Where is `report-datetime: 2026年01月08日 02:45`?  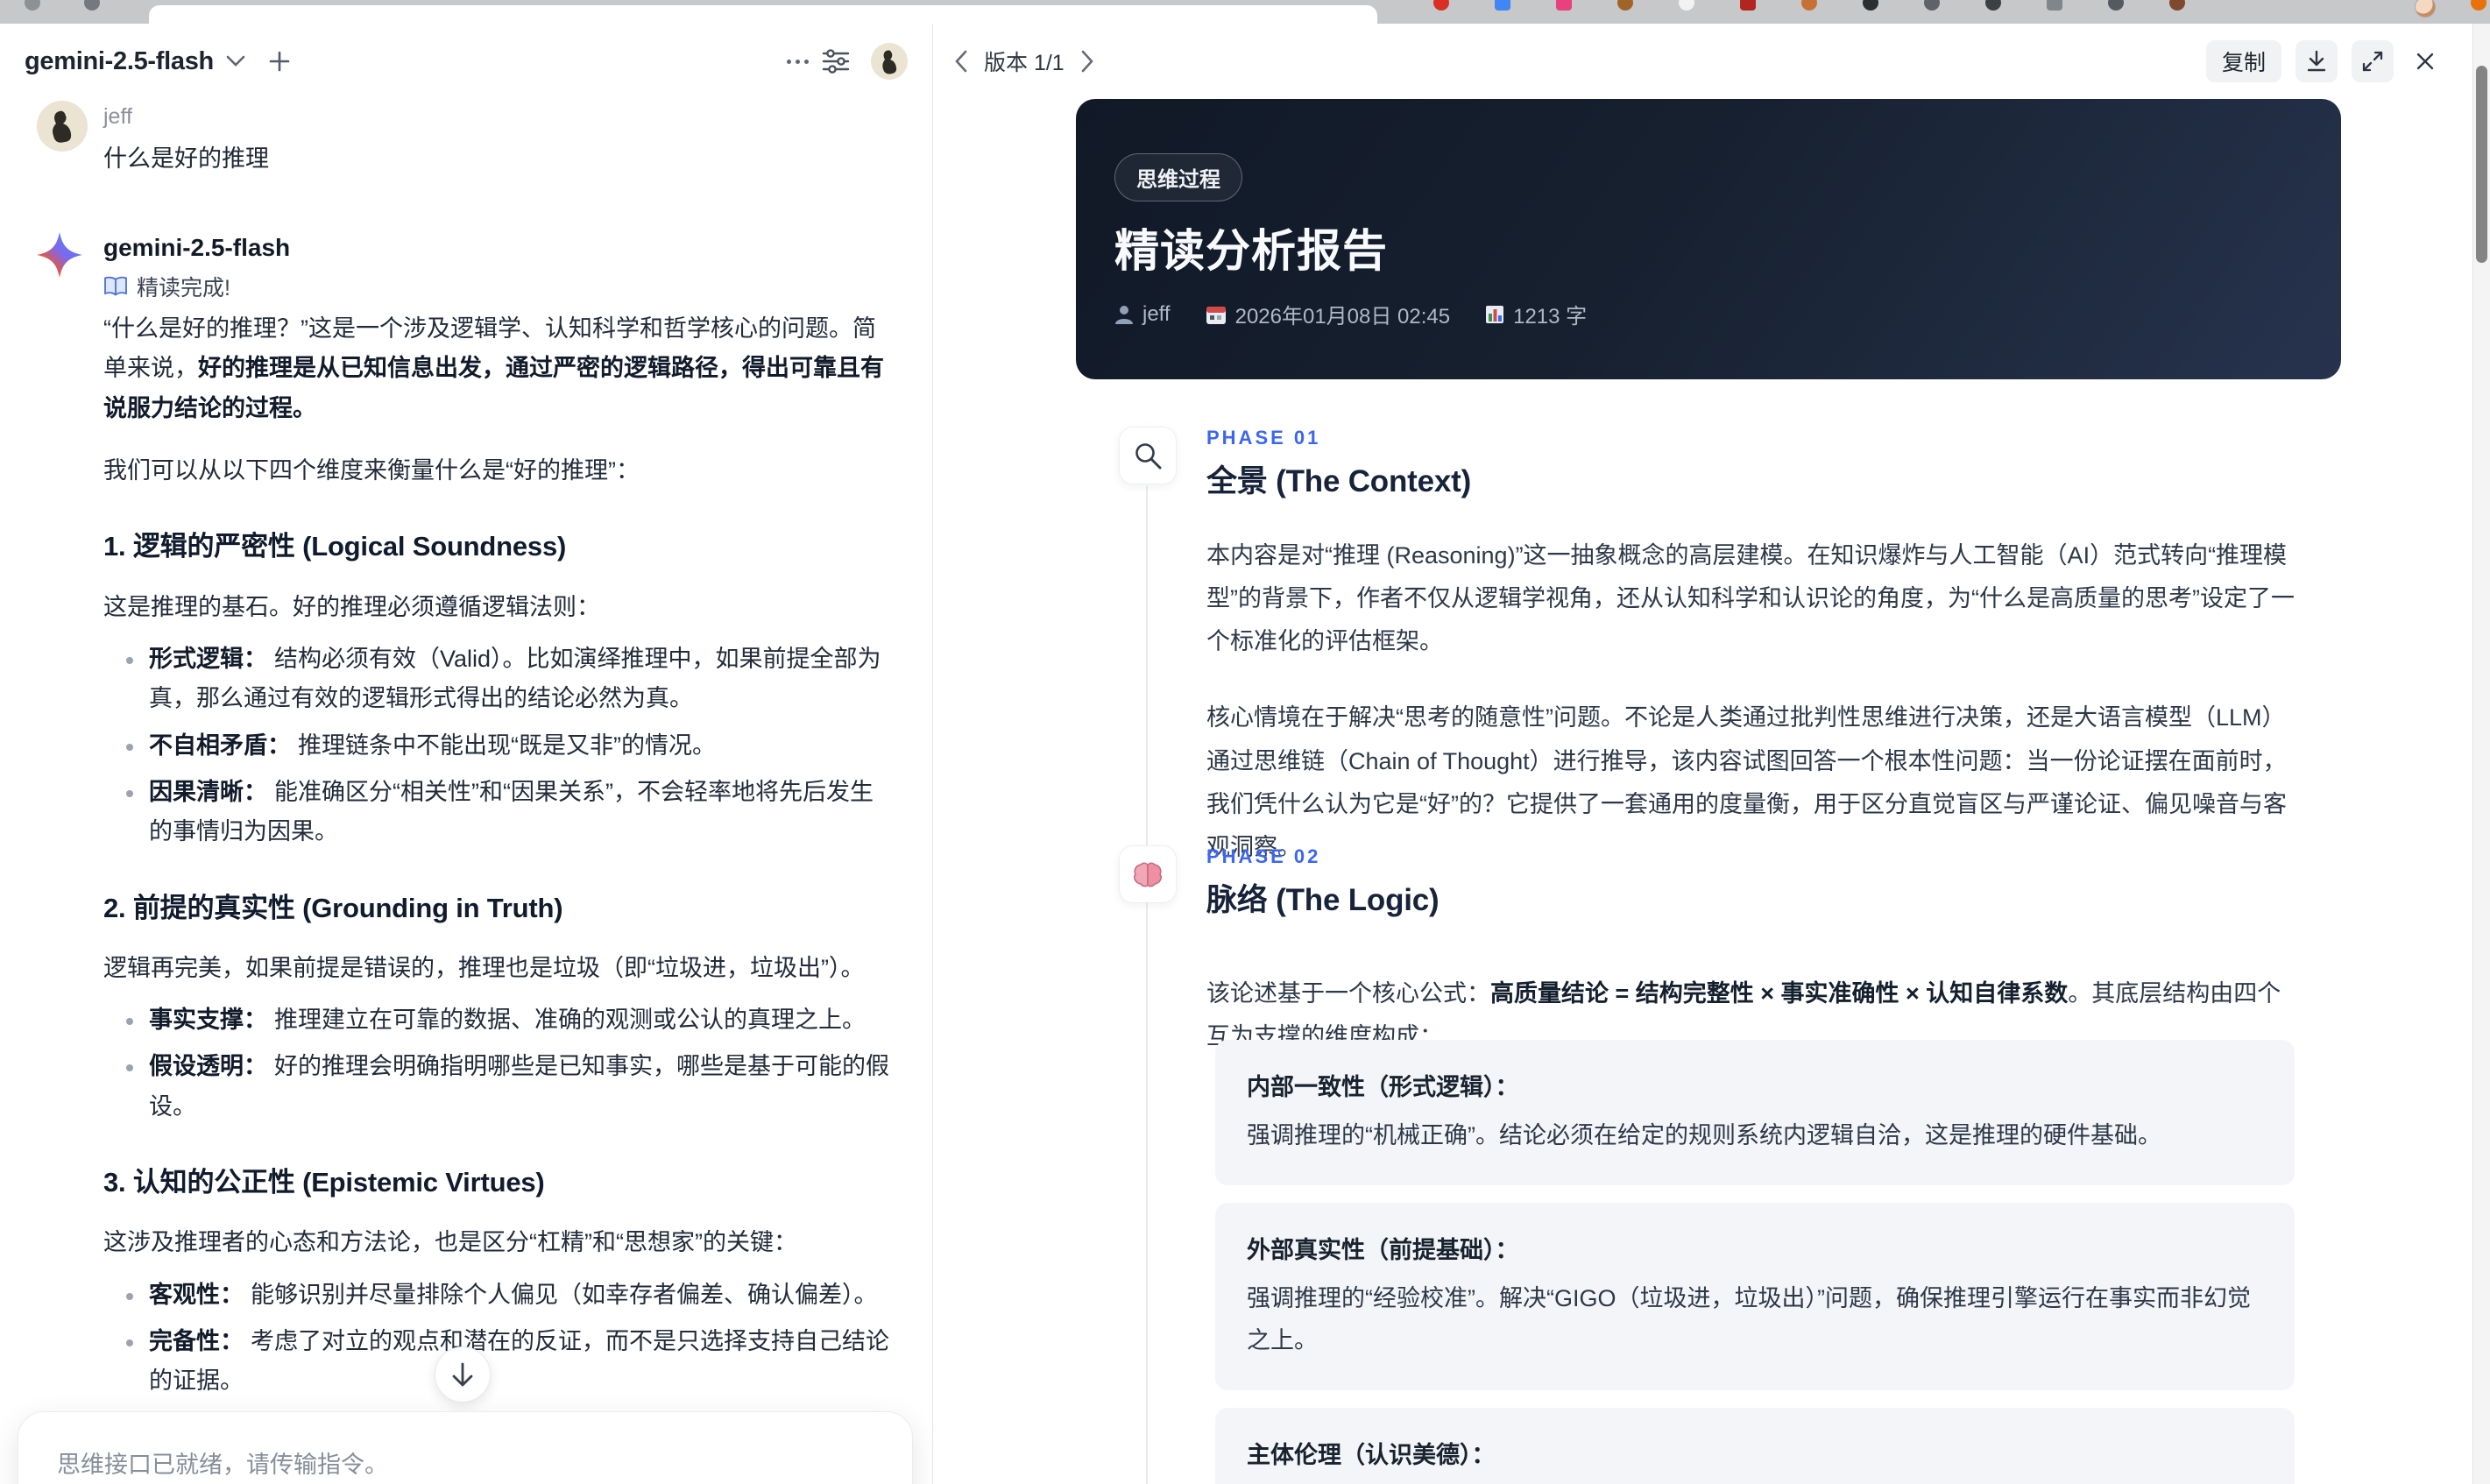 report-datetime: 2026年01月08日 02:45 is located at coordinates (1328, 314).